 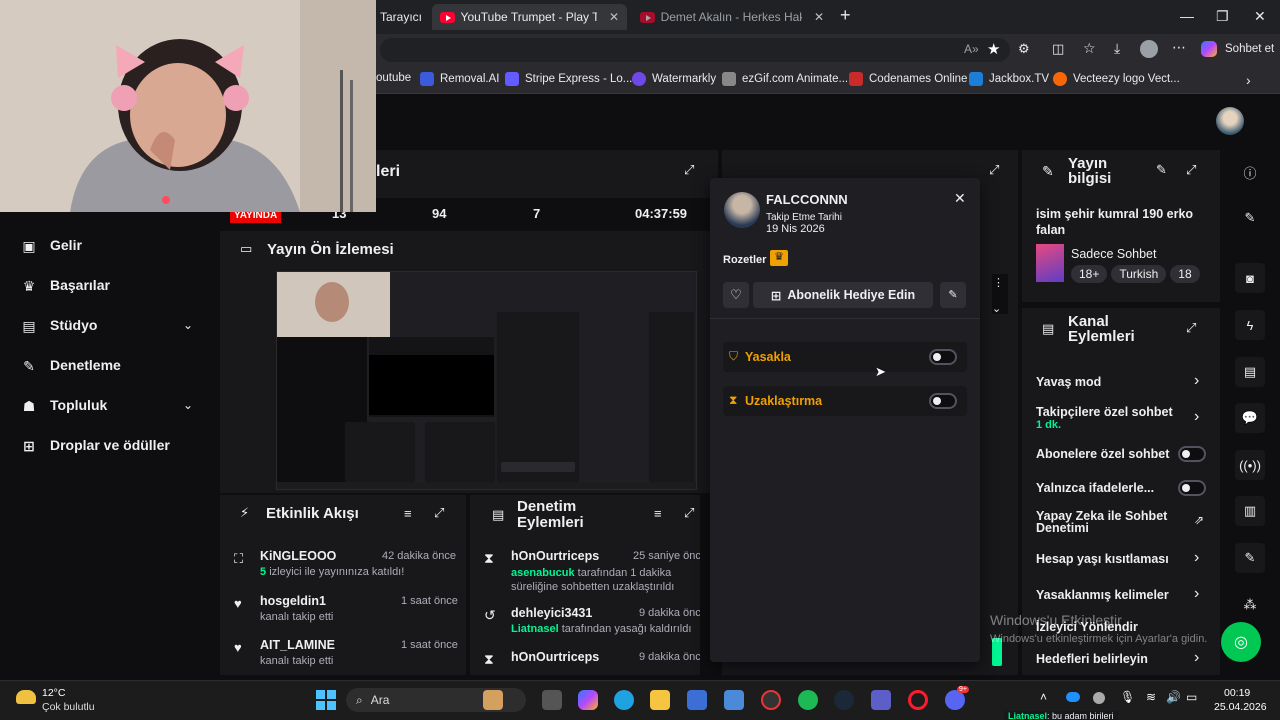 I want to click on timeout-toggle, so click(x=943, y=401).